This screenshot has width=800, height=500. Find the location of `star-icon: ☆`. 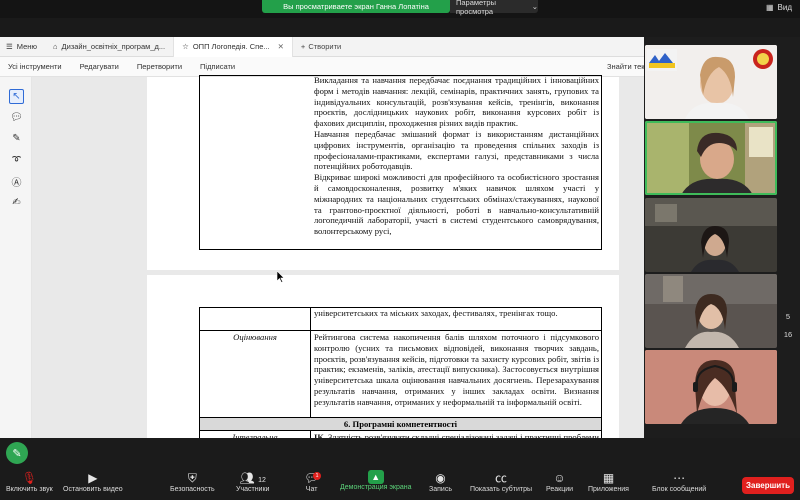

star-icon: ☆ is located at coordinates (185, 46).